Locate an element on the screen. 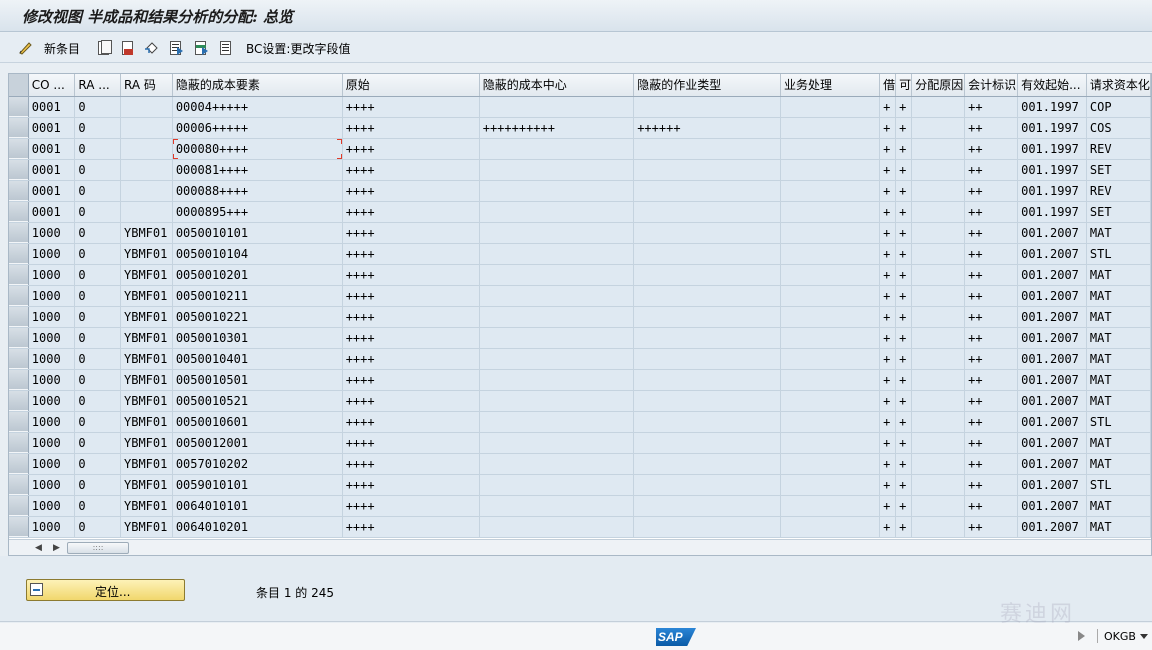 Image resolution: width=1152 pixels, height=650 pixels. column-header: 可 is located at coordinates (904, 85).